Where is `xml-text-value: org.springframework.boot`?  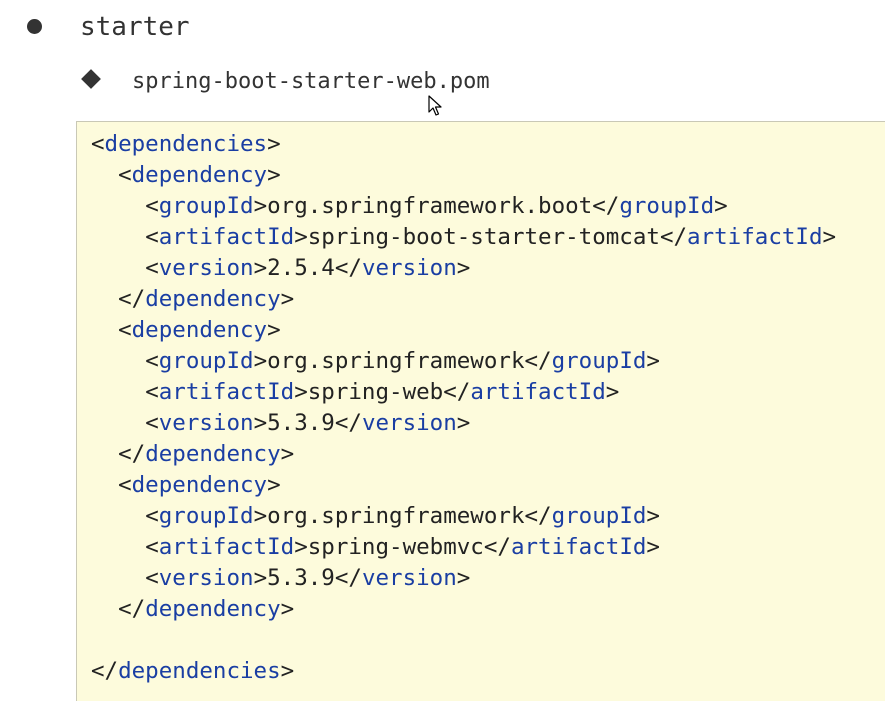
xml-text-value: org.springframework.boot is located at coordinates (430, 206).